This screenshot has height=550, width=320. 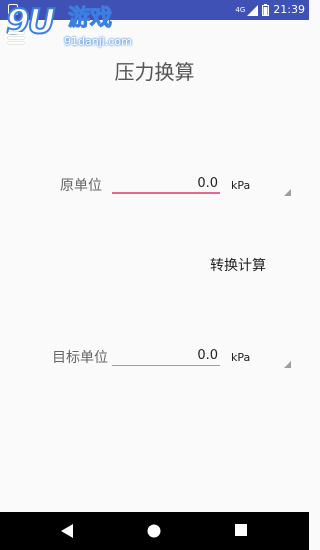 I want to click on source-unit-selected: kPa, so click(x=241, y=185).